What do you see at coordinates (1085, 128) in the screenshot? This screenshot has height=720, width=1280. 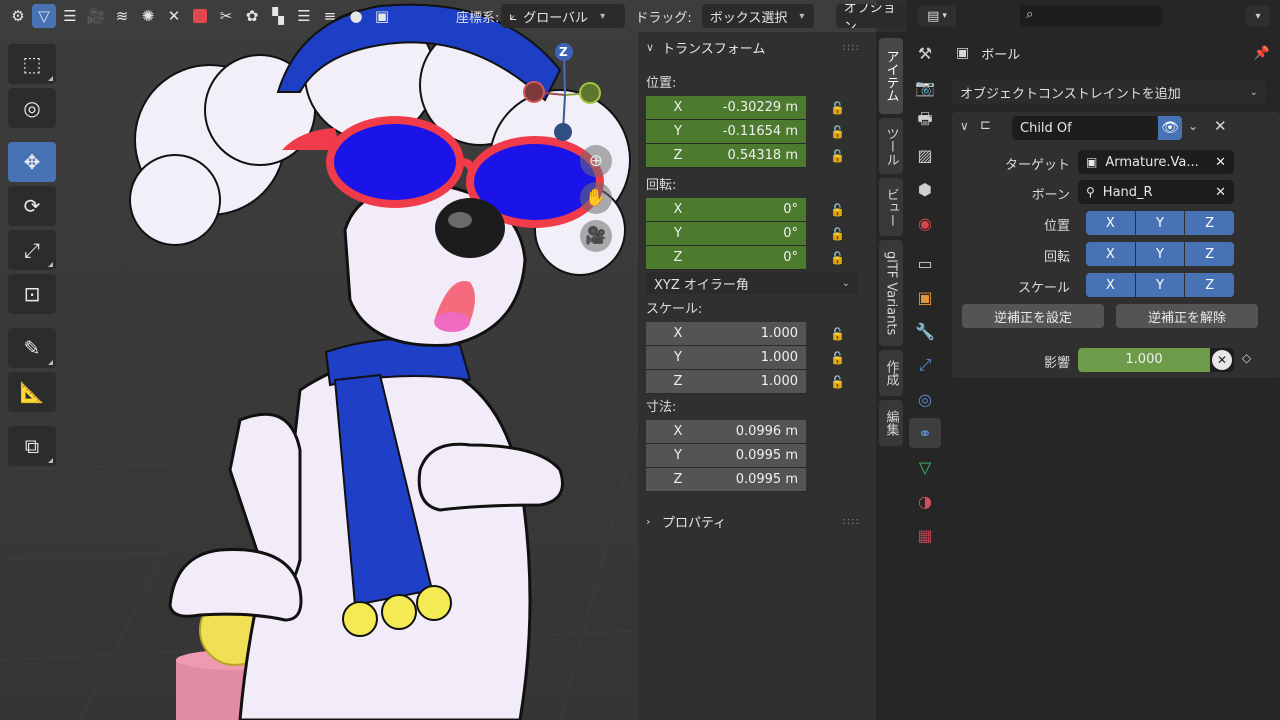 I see `constraint-name-field: Child Of` at bounding box center [1085, 128].